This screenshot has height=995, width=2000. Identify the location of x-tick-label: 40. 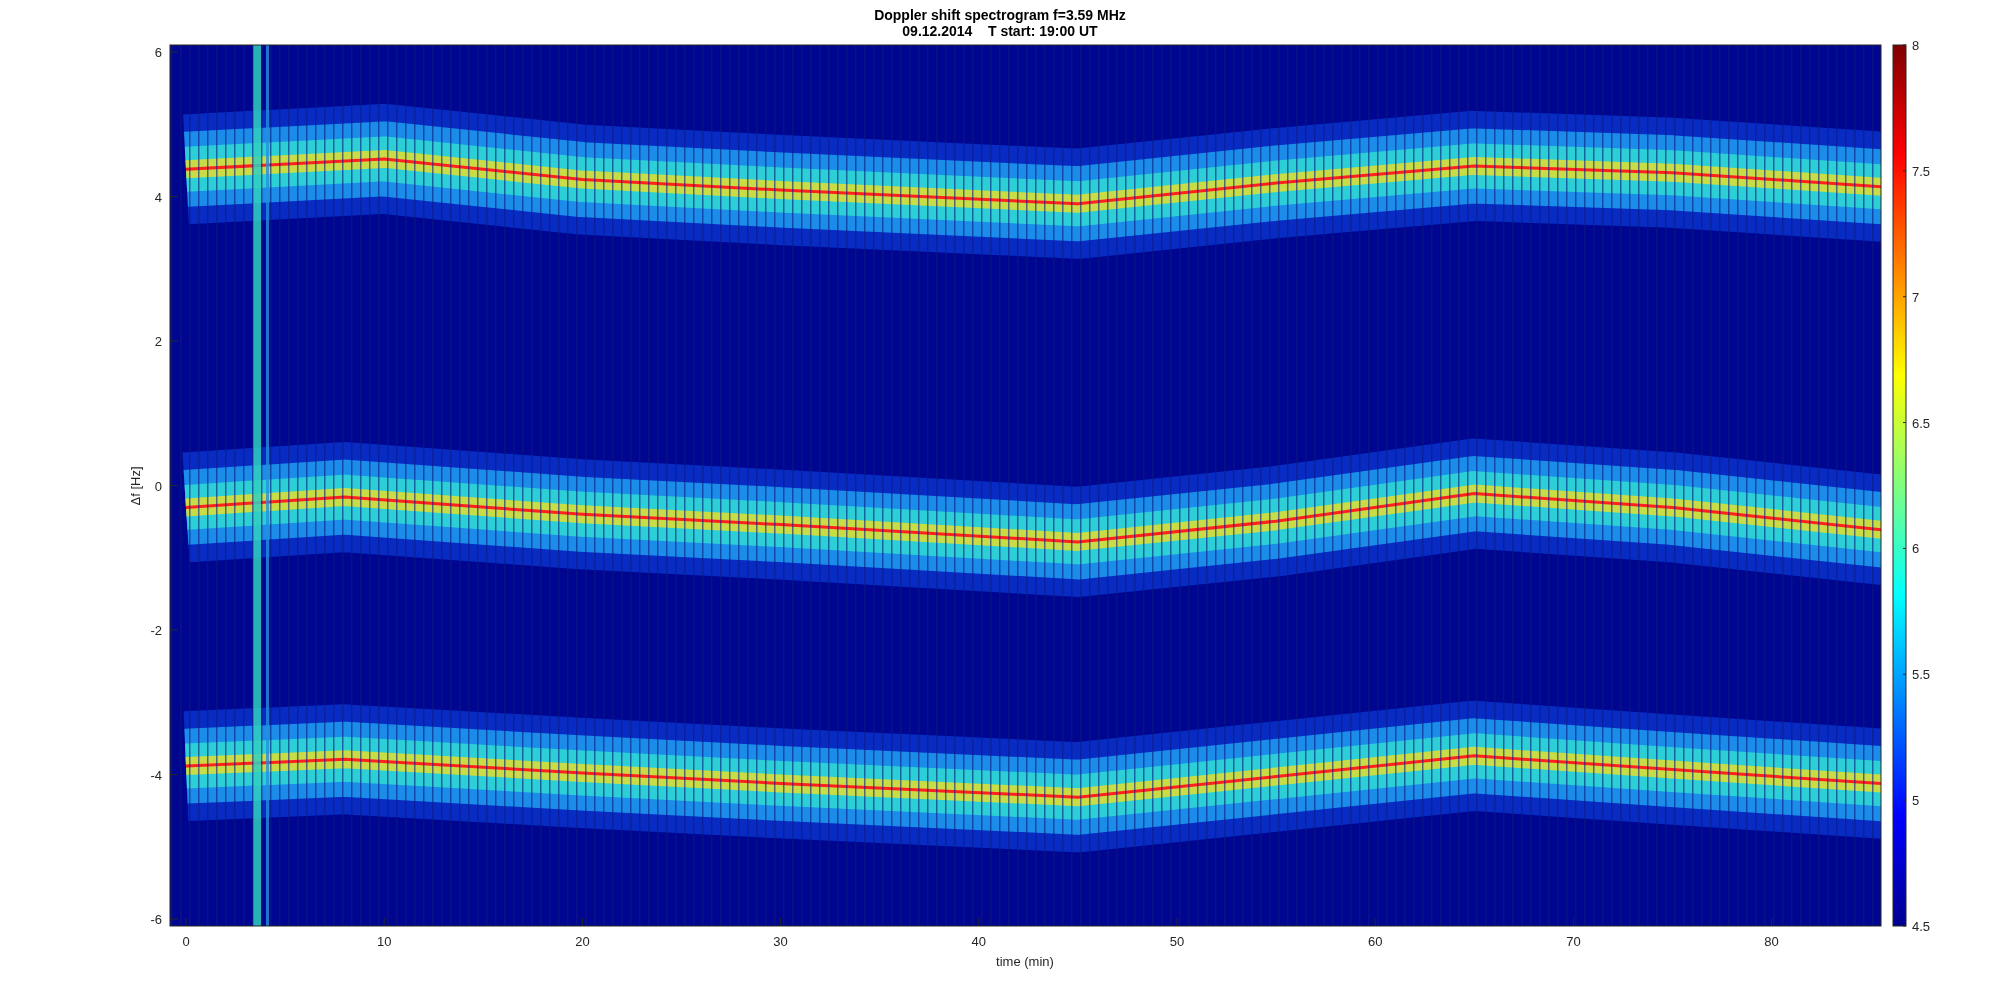
(979, 941).